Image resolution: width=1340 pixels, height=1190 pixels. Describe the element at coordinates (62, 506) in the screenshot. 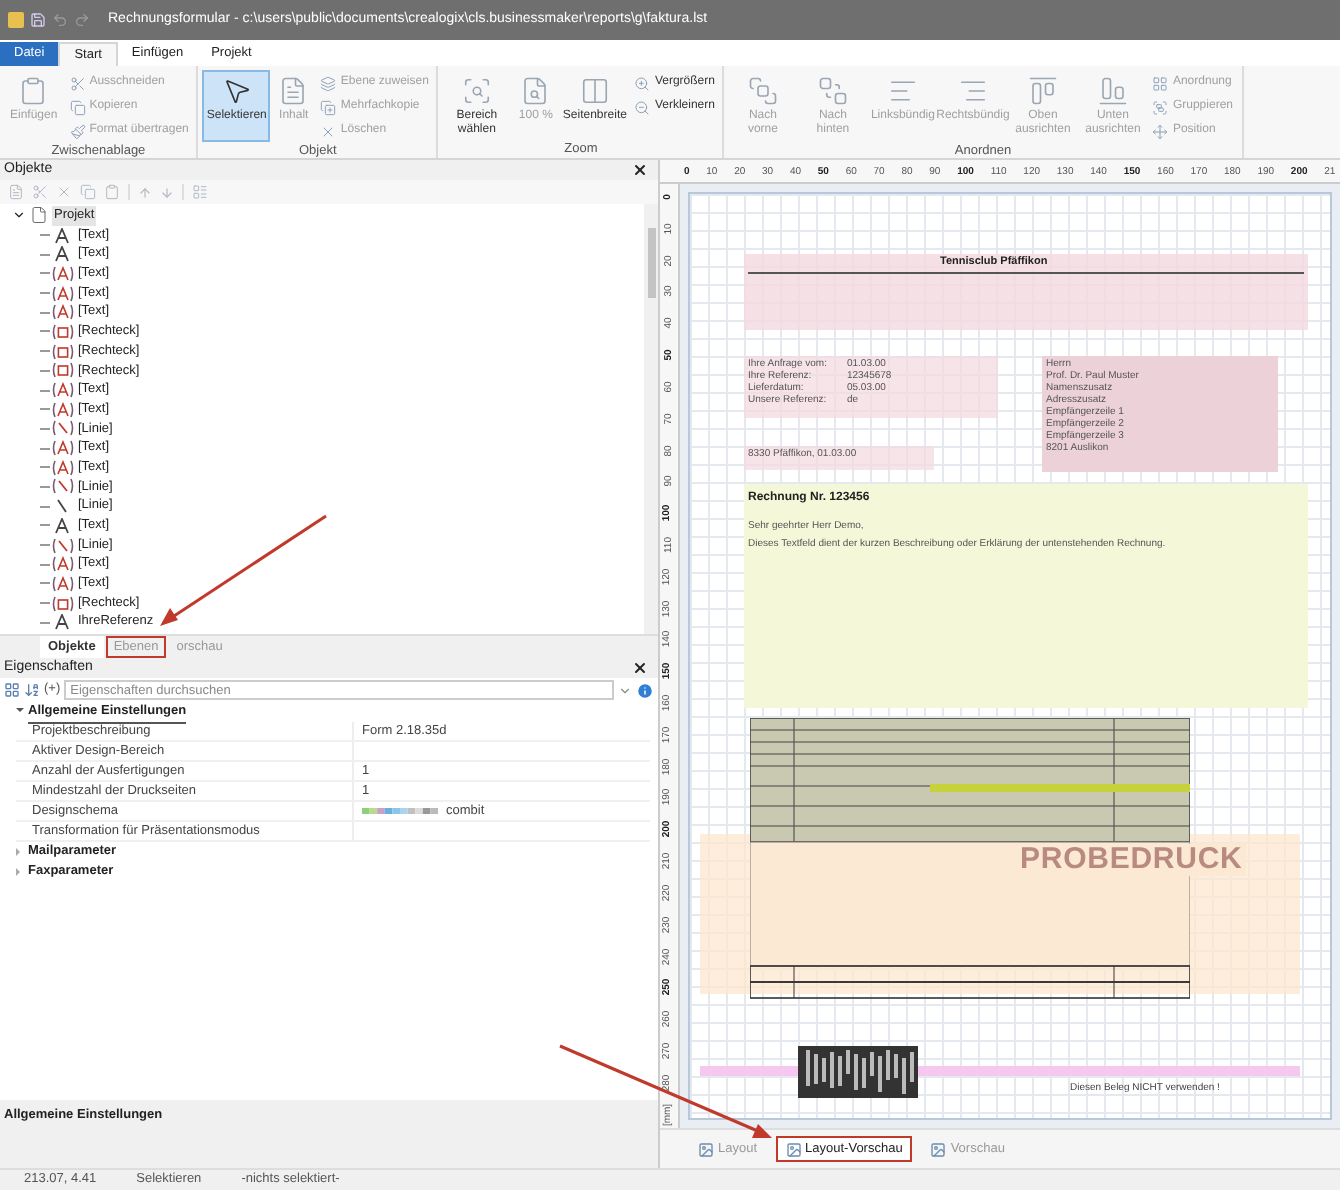

I see `line-icon` at that location.